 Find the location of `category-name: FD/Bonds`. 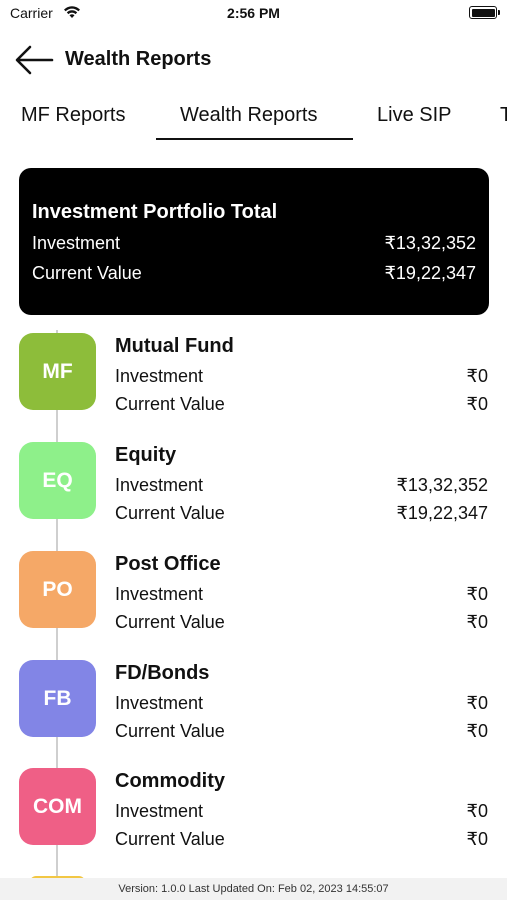

category-name: FD/Bonds is located at coordinates (162, 673).